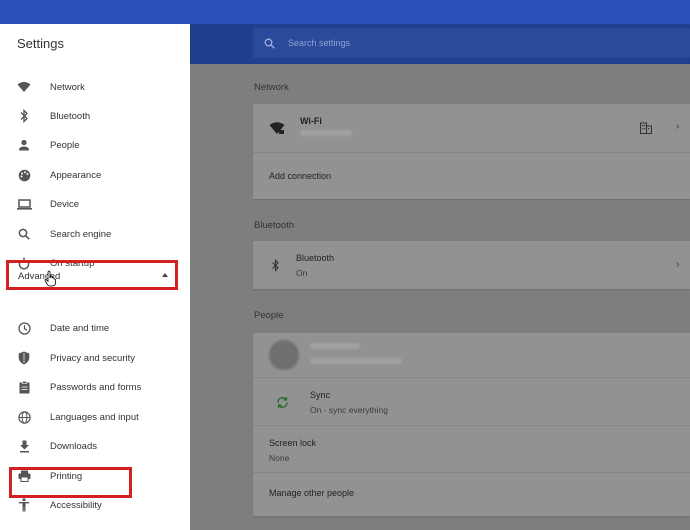 This screenshot has height=530, width=690. What do you see at coordinates (345, 12) in the screenshot?
I see `top-bar` at bounding box center [345, 12].